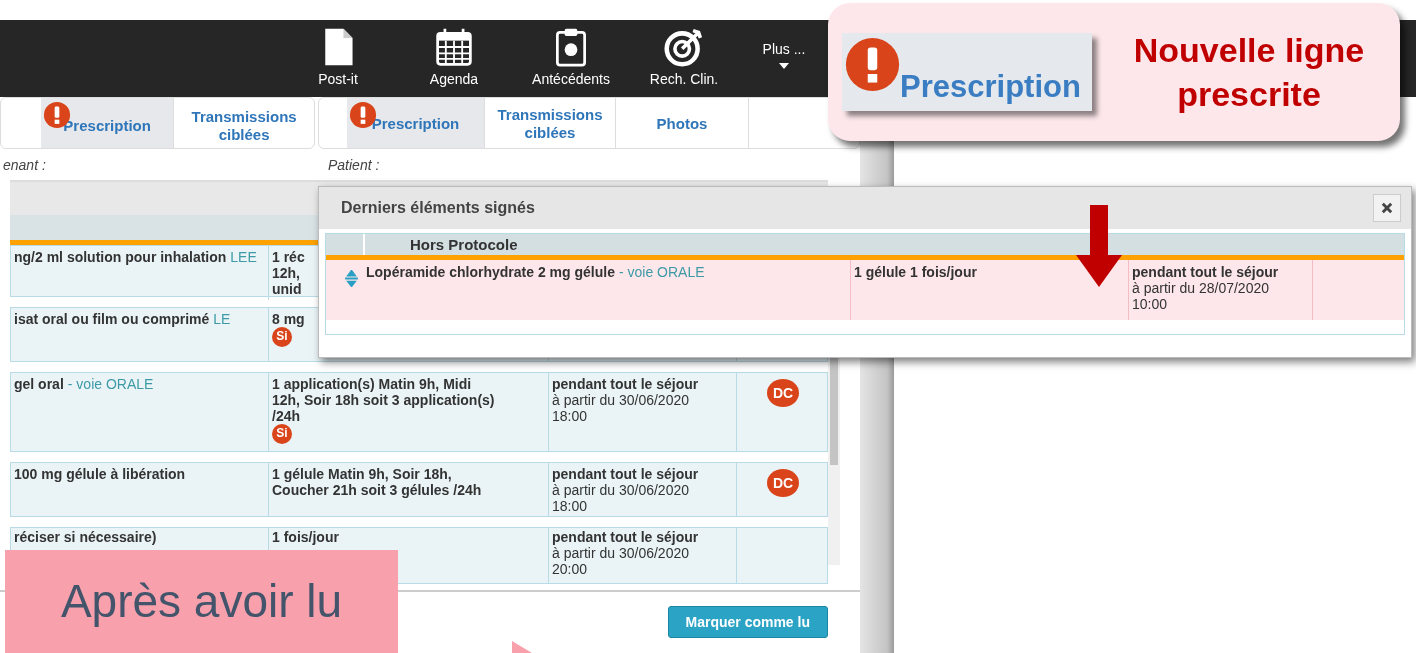  What do you see at coordinates (383, 400) in the screenshot?
I see `dosage-text: 1 application(s) Matin 9h, Midi 12h, Soir 18h soit 3 application(s) /24h` at bounding box center [383, 400].